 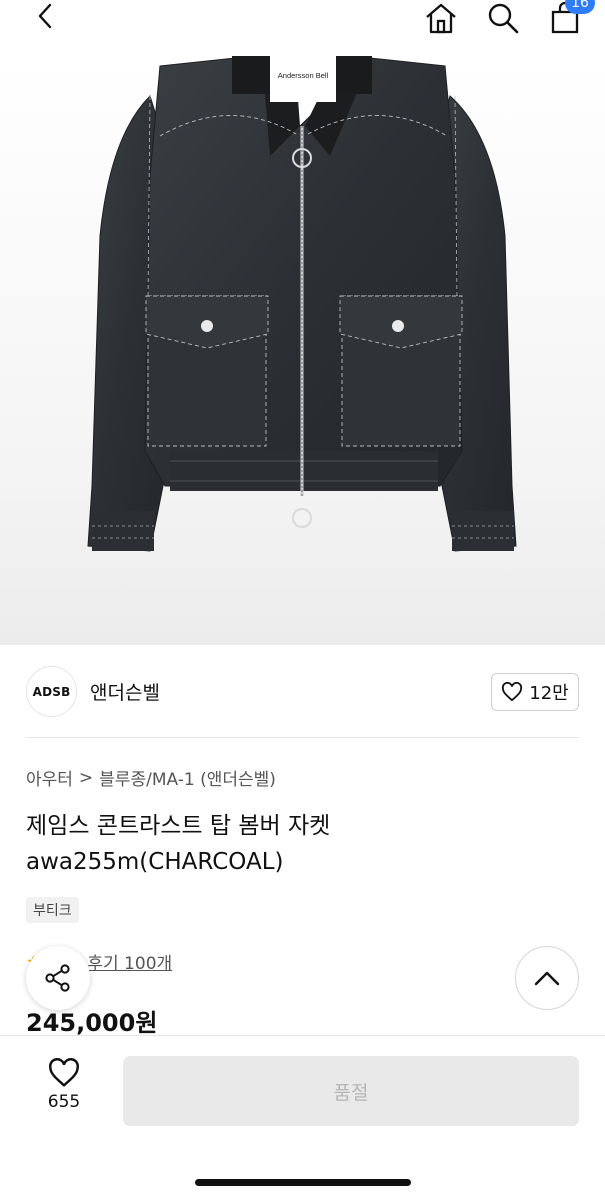 What do you see at coordinates (178, 844) in the screenshot?
I see `product-title: 제임스 콘트라스트 탑 봄버 자켓 awa255m(CHARCOAL)` at bounding box center [178, 844].